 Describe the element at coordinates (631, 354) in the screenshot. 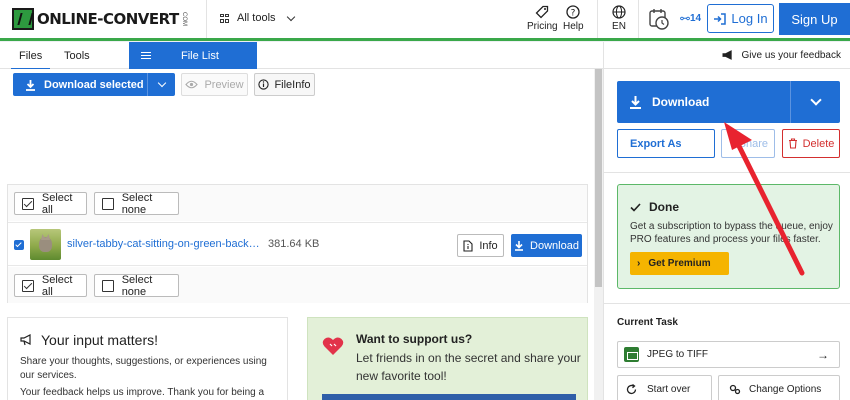

I see `image-convert-icon` at that location.